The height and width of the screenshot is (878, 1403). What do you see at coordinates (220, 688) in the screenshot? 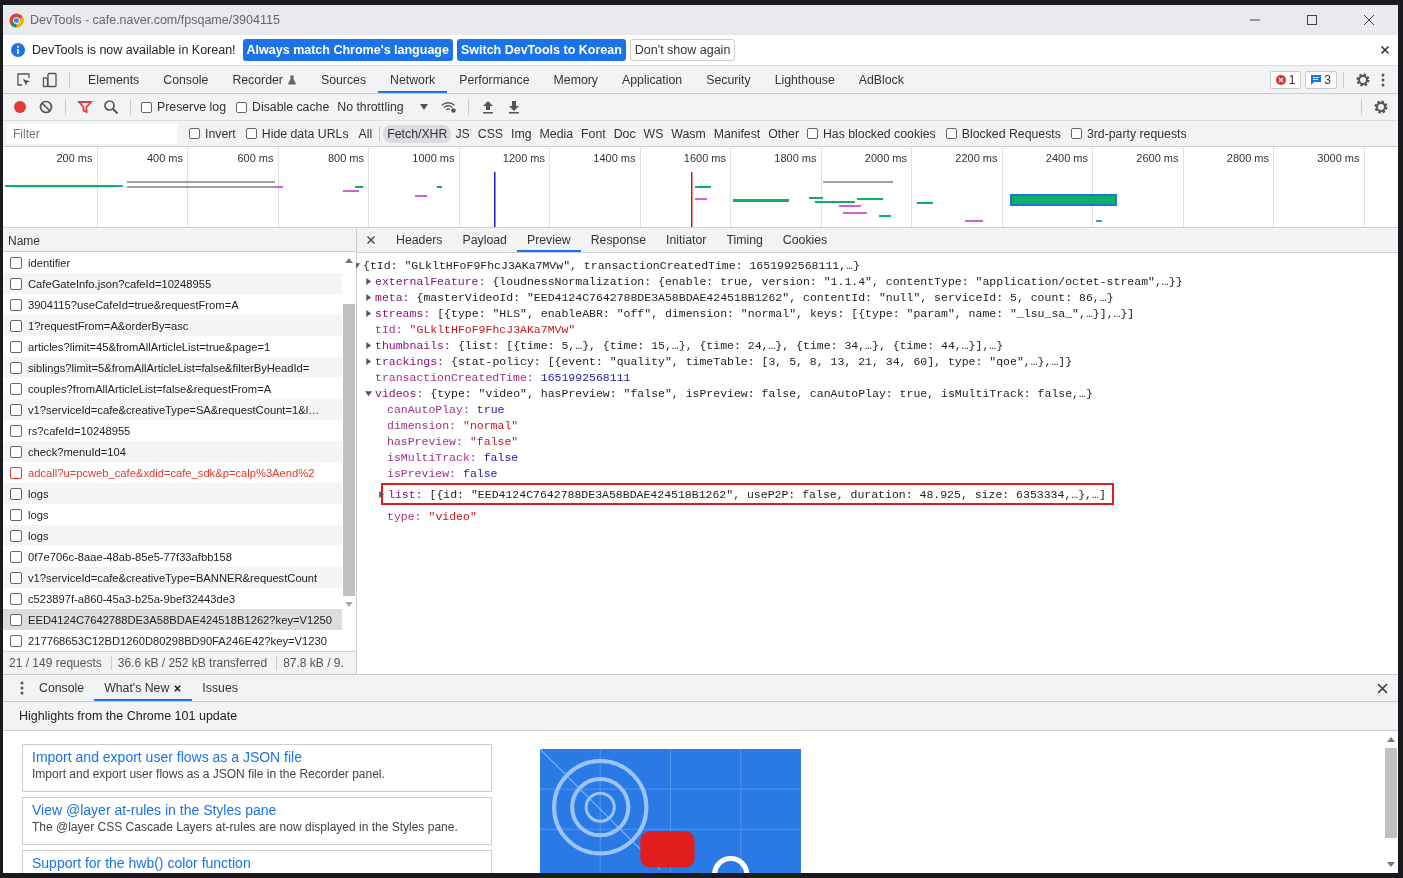
I see `drawer-tab: Issues` at bounding box center [220, 688].